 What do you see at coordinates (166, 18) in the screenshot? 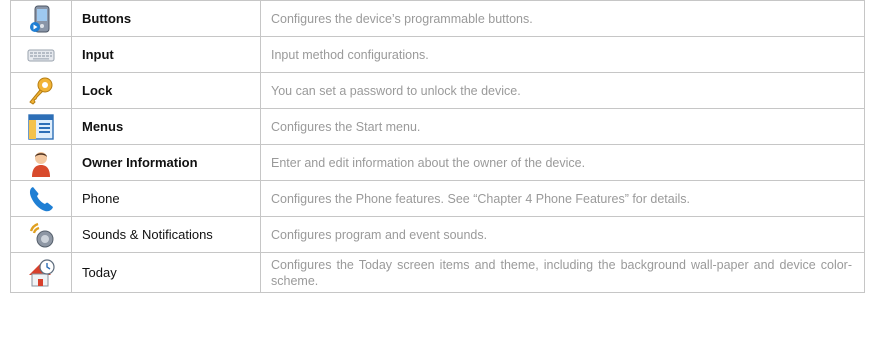
I see `setting-name: Buttons` at bounding box center [166, 18].